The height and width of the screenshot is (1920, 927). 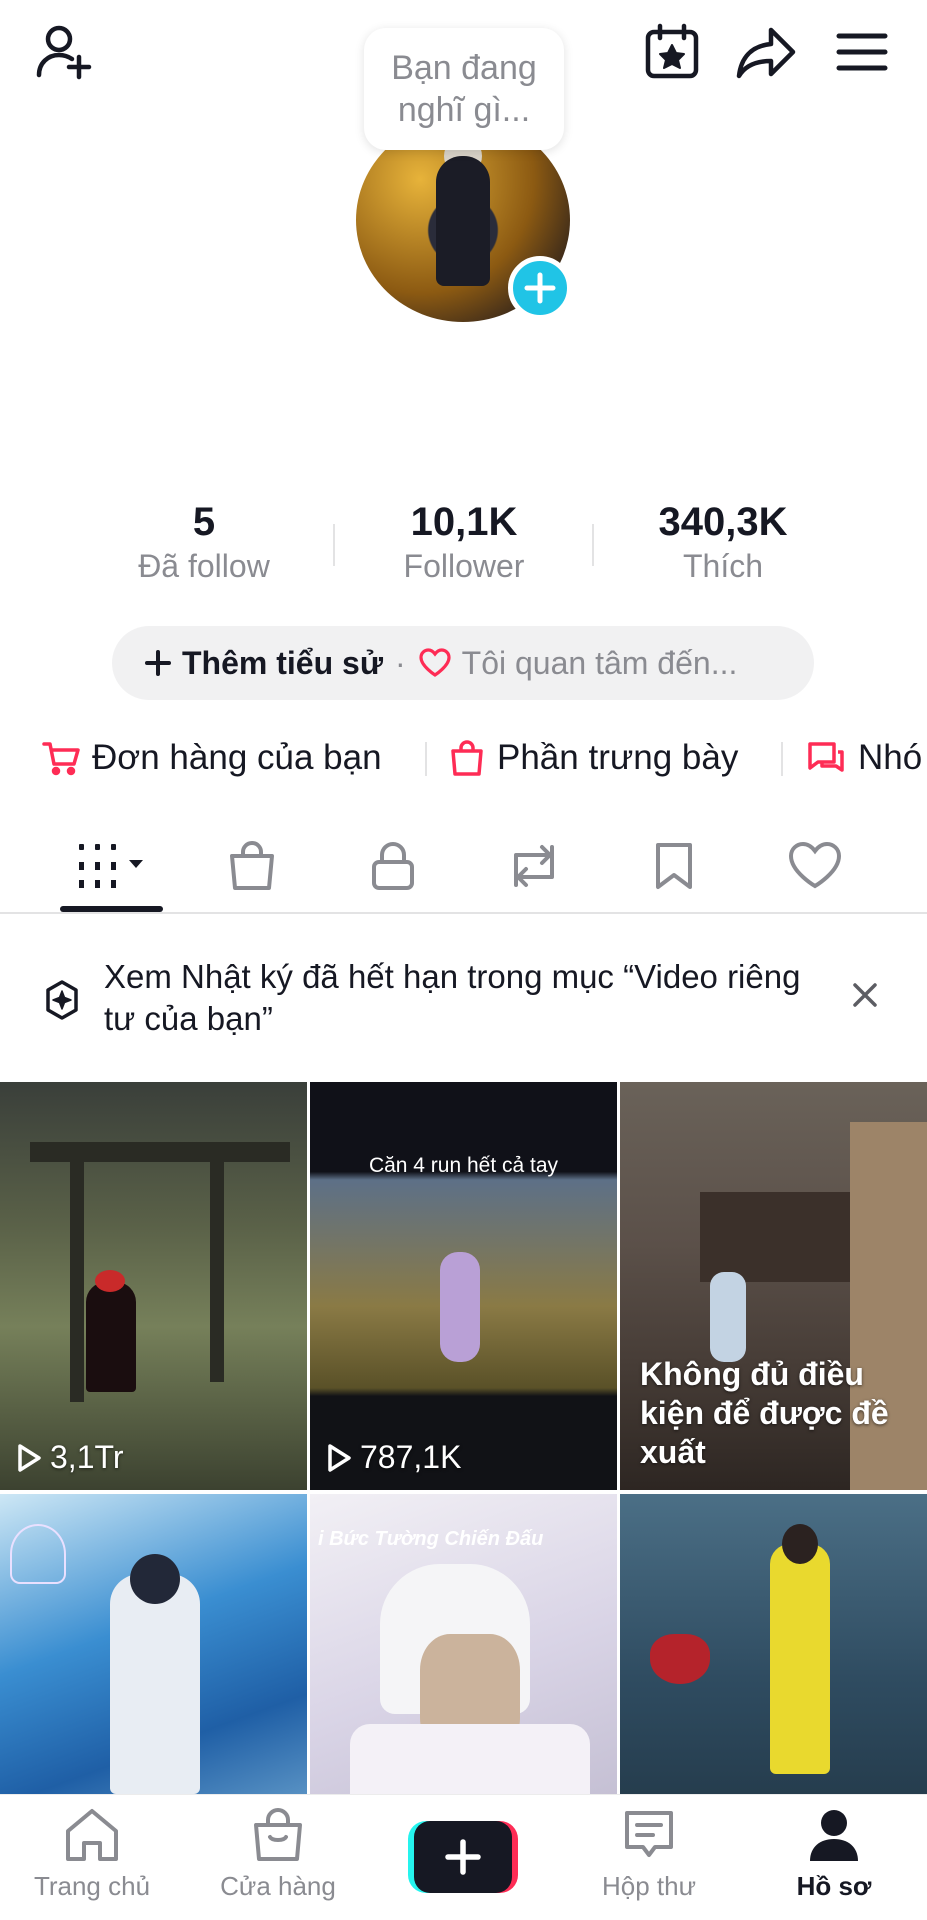 I want to click on video-thumbnail: 3,1Tr, so click(x=153, y=1286).